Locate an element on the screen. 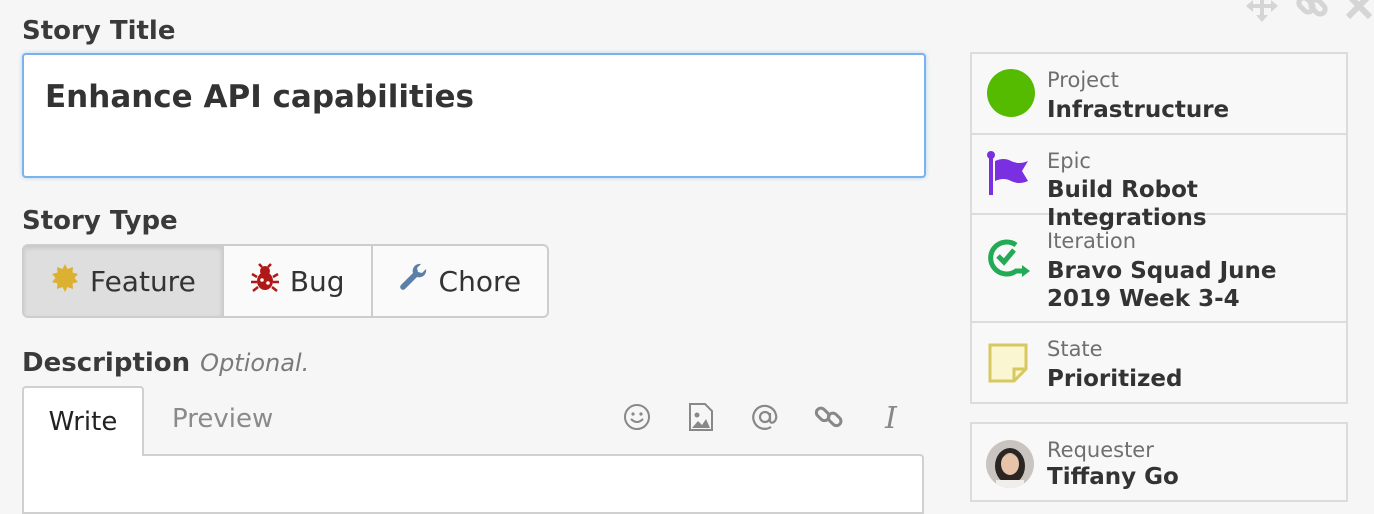 The height and width of the screenshot is (514, 1374). story-type-feature-button: Feature is located at coordinates (124, 281).